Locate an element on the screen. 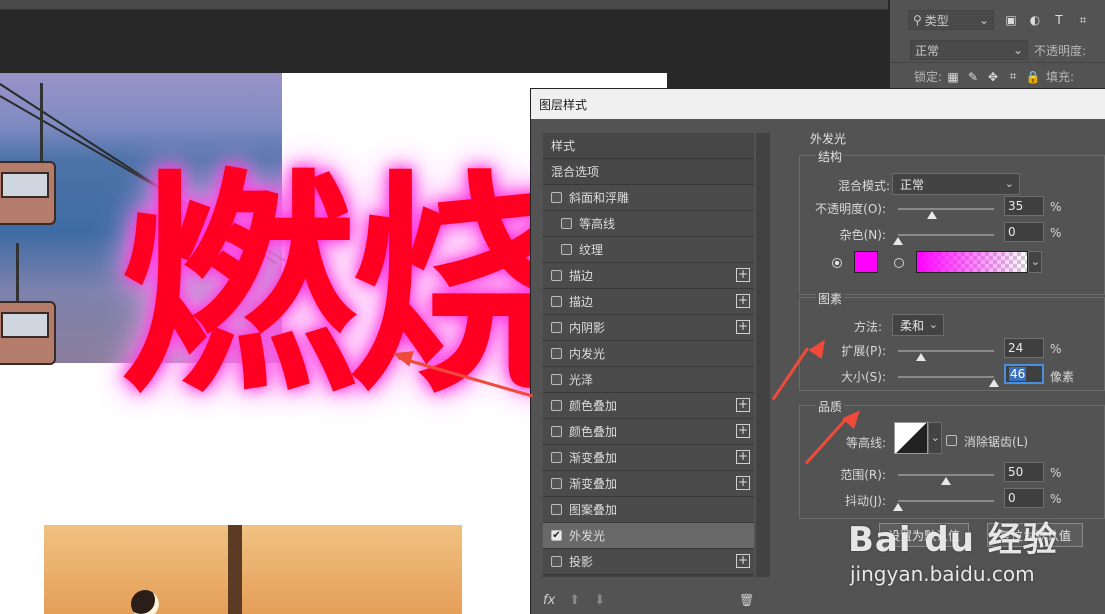 This screenshot has width=1105, height=614. layer-blend-mode-select: 正常 ⌄ is located at coordinates (969, 50).